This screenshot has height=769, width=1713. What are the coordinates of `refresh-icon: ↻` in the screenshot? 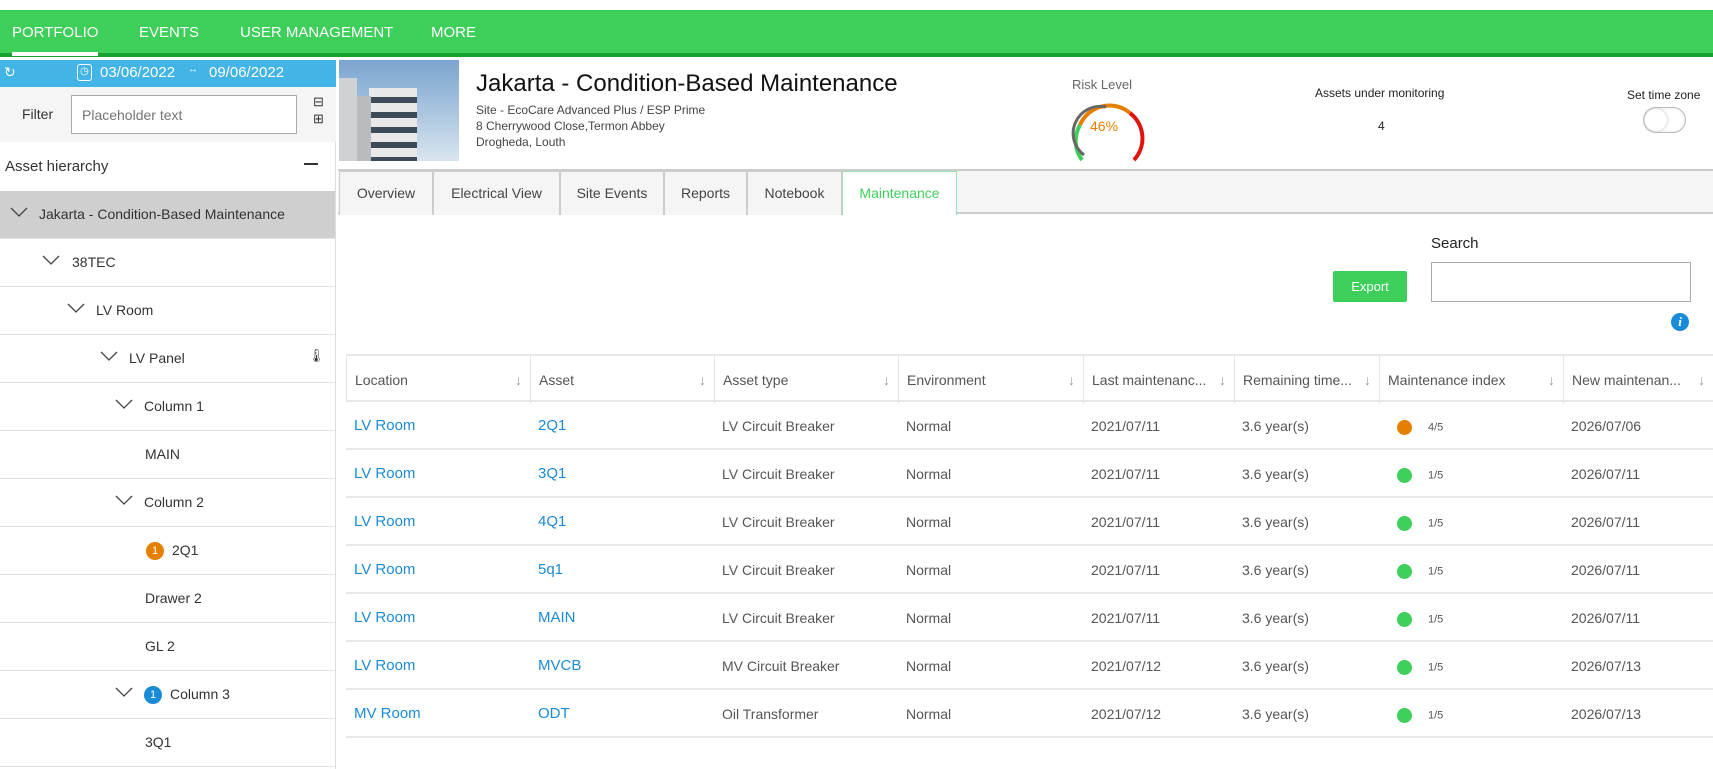 It's located at (10, 72).